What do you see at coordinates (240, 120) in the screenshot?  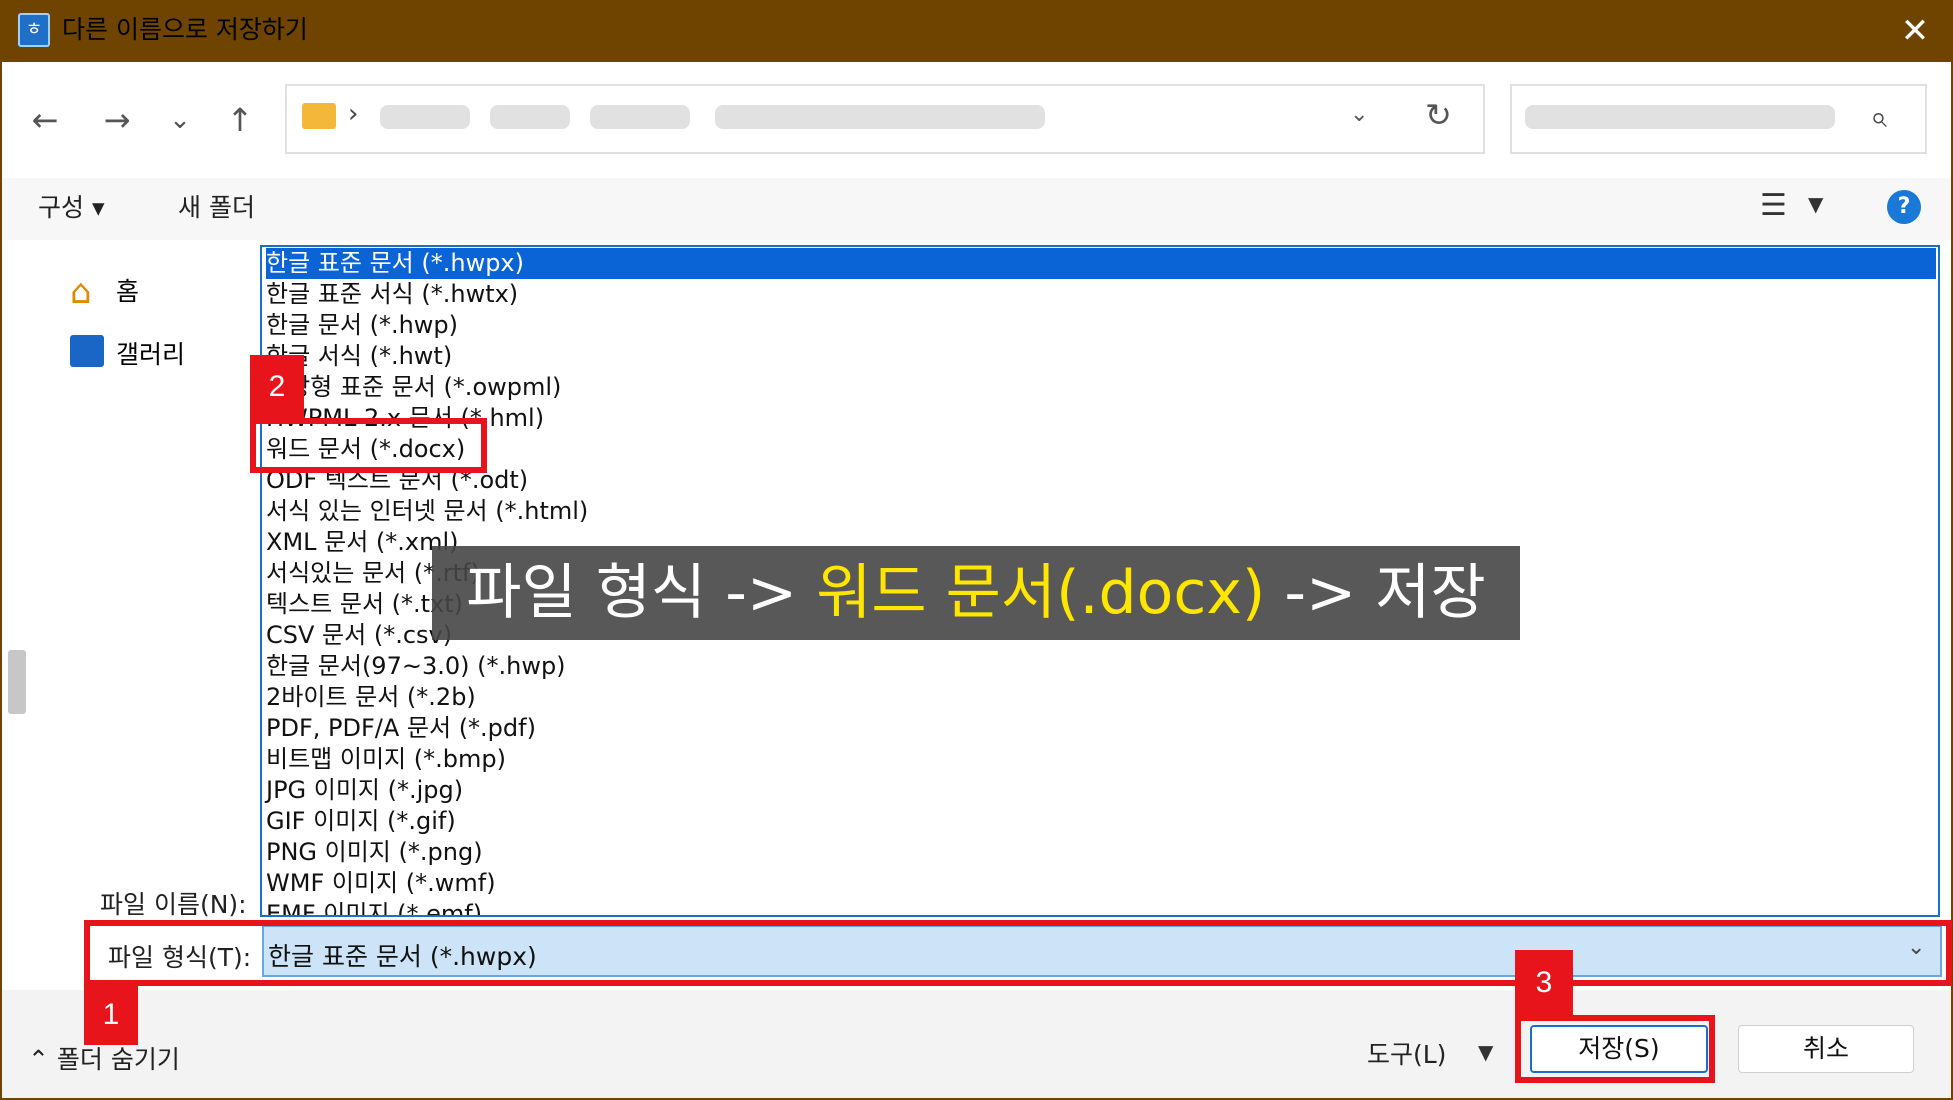 I see `up-arrow-icon: ↑` at bounding box center [240, 120].